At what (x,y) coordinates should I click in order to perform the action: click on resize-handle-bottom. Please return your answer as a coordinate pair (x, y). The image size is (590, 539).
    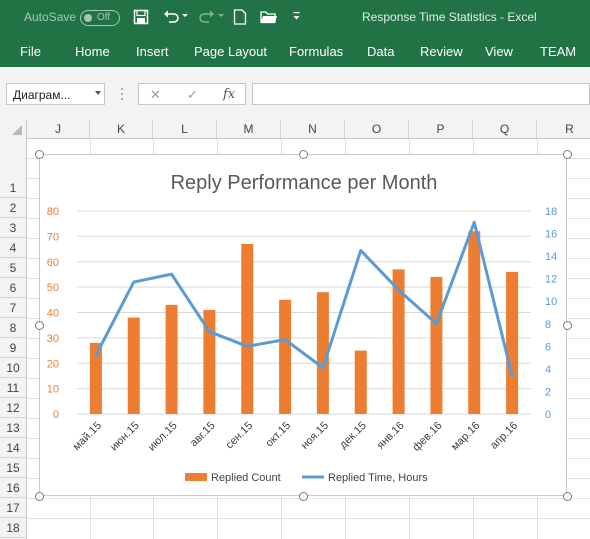
    Looking at the image, I should click on (303, 496).